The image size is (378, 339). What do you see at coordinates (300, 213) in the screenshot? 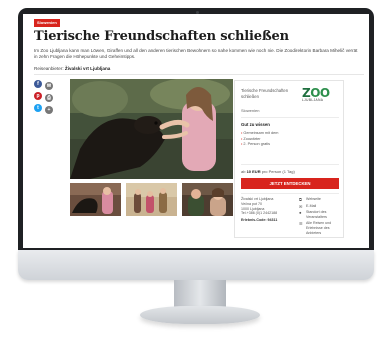
I see `location-pin-icon: ●` at bounding box center [300, 213].